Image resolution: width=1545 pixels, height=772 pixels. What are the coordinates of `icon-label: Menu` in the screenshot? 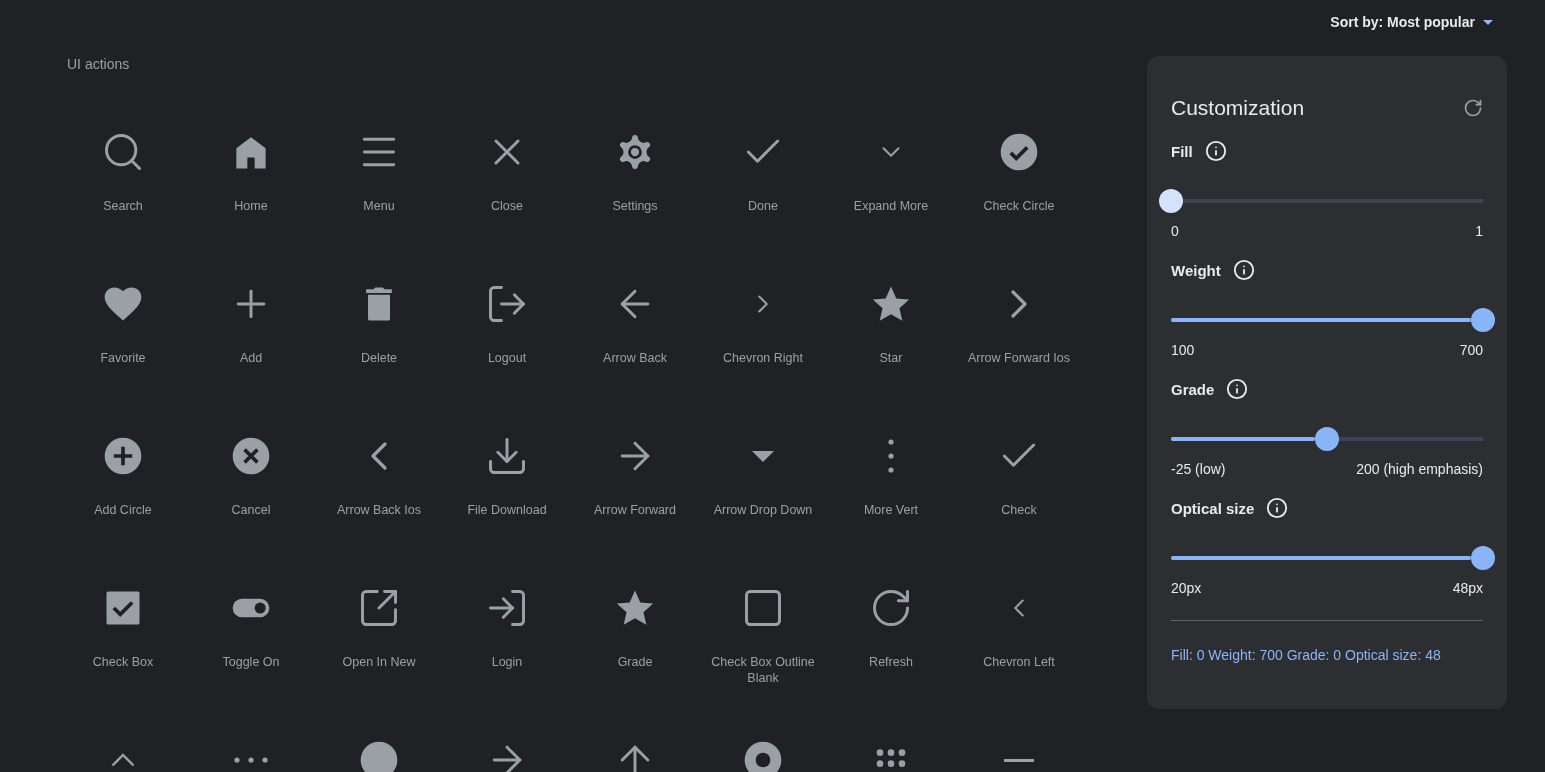 It's located at (379, 206).